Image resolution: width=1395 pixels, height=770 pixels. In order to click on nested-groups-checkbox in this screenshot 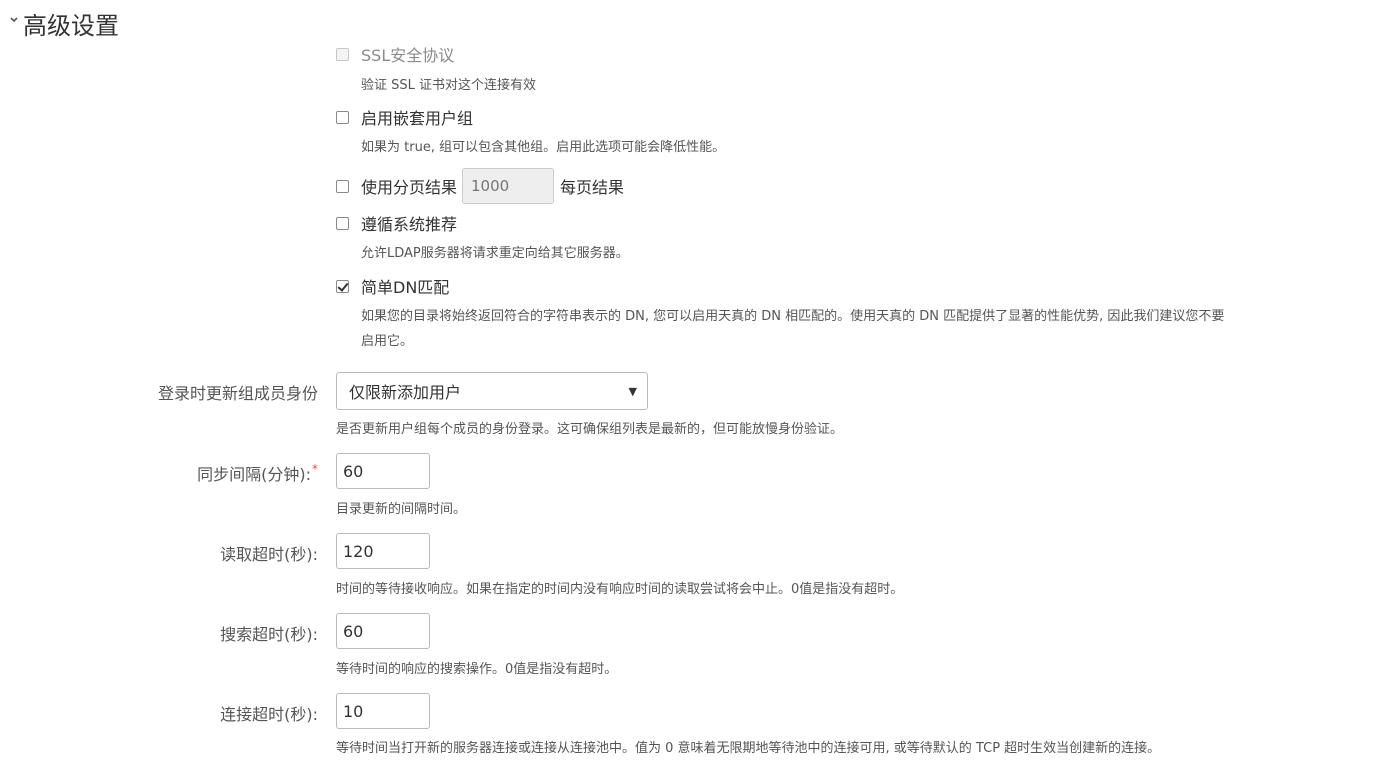, I will do `click(342, 117)`.